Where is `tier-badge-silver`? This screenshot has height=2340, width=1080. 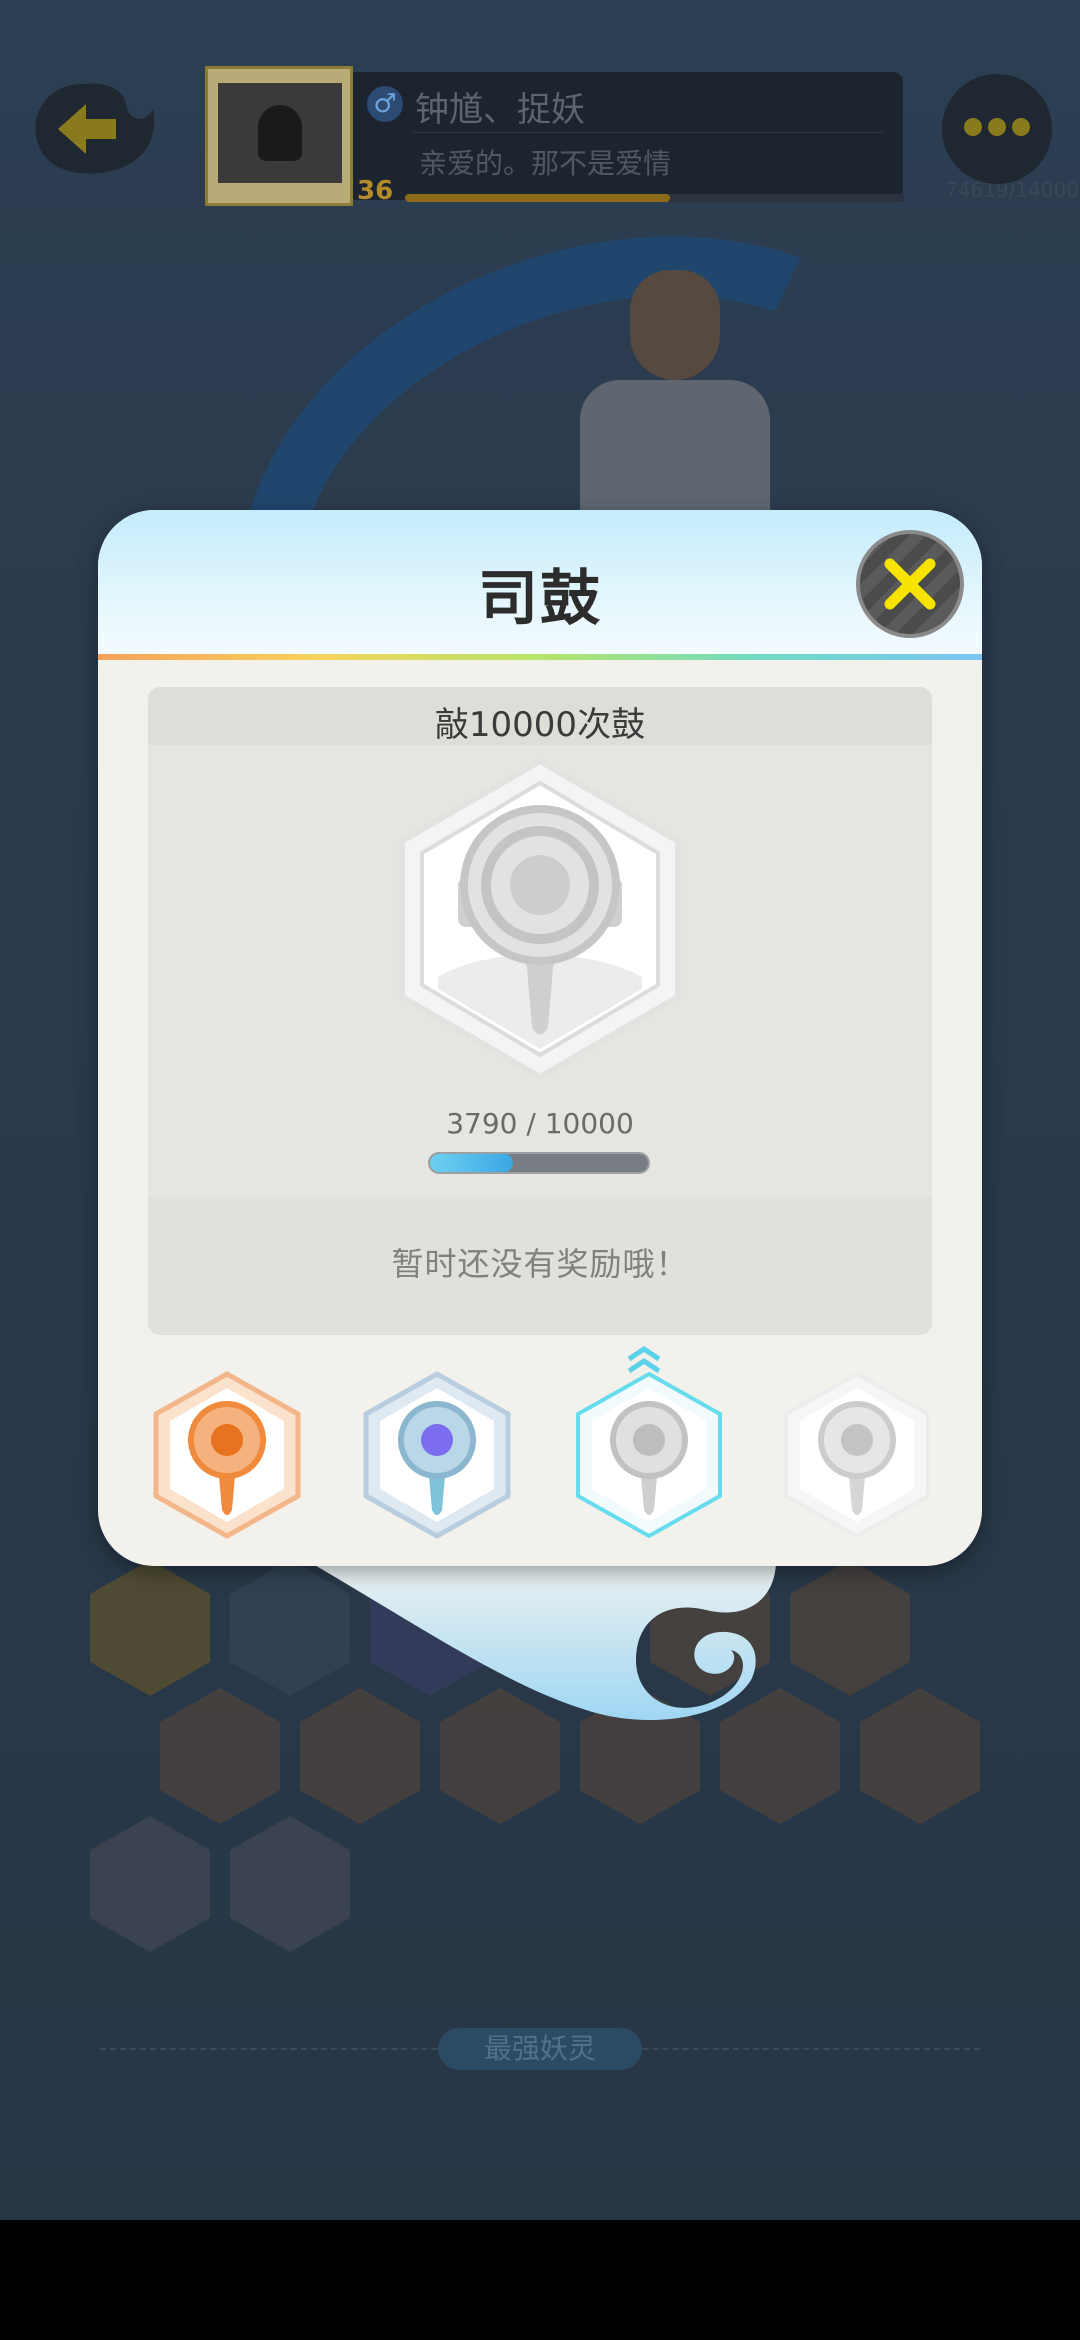
tier-badge-silver is located at coordinates (437, 1455).